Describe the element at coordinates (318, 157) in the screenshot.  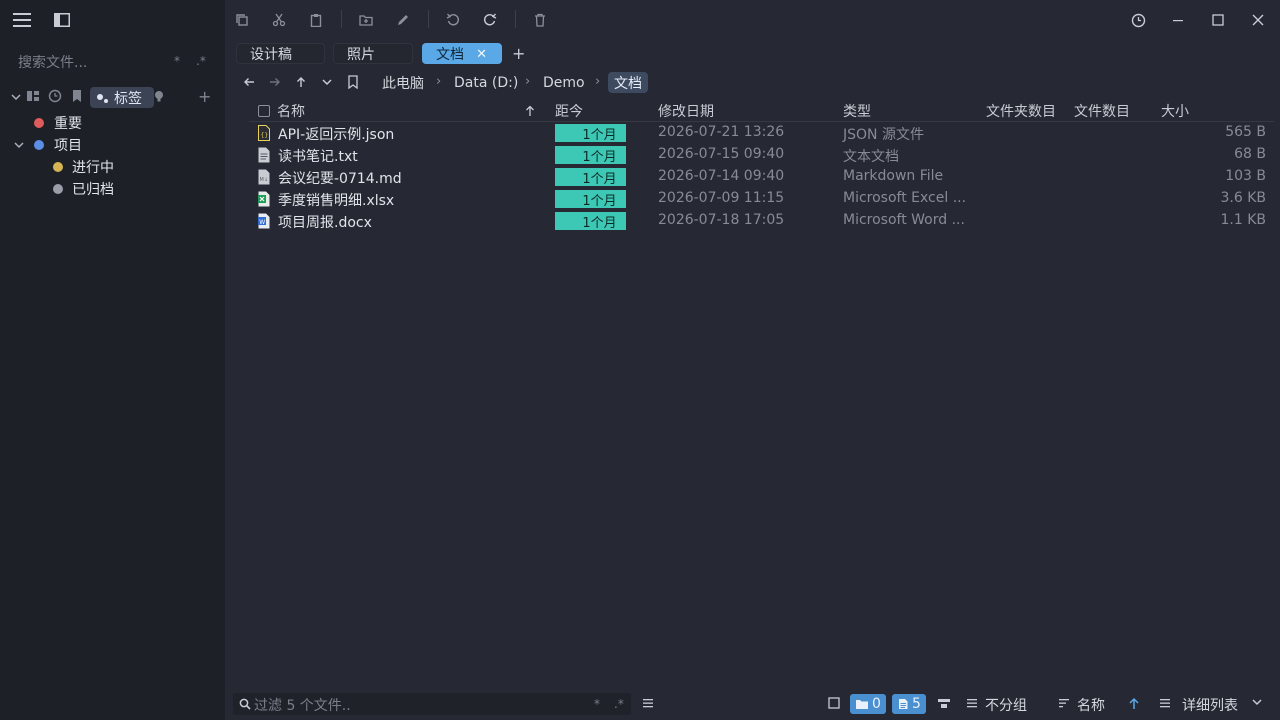
I see `file-name: 读书笔记.txt` at that location.